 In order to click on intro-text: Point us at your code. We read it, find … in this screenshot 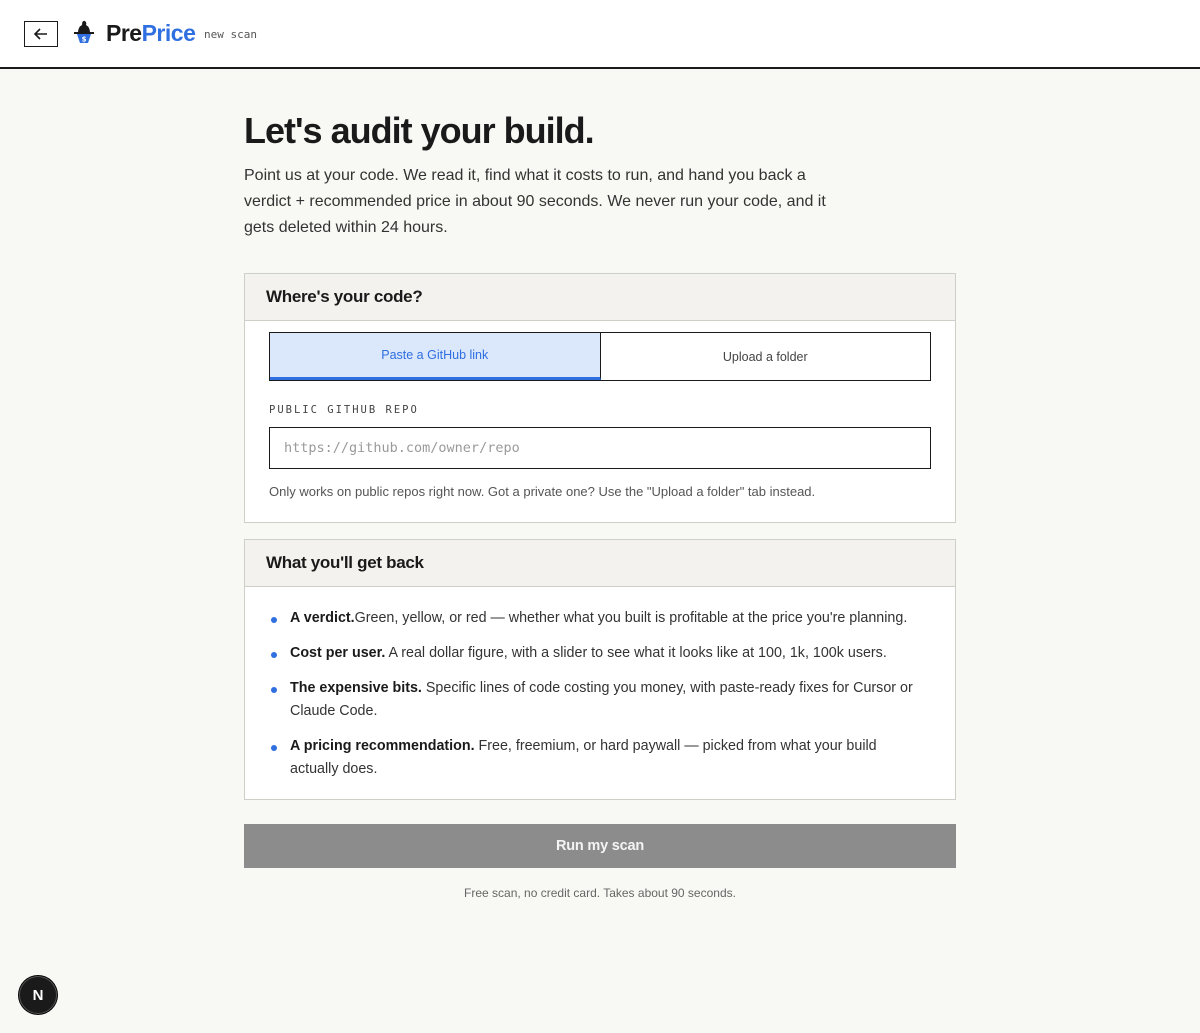, I will do `click(535, 201)`.